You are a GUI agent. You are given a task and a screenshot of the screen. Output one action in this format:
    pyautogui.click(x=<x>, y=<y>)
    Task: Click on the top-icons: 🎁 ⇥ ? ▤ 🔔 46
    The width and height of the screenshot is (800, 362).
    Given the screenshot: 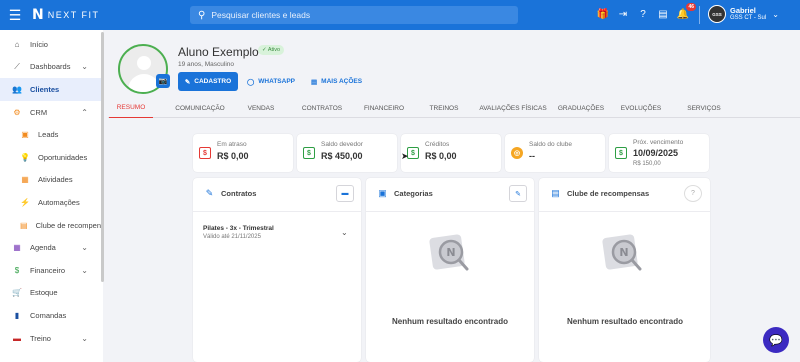 What is the action you would take?
    pyautogui.click(x=646, y=12)
    